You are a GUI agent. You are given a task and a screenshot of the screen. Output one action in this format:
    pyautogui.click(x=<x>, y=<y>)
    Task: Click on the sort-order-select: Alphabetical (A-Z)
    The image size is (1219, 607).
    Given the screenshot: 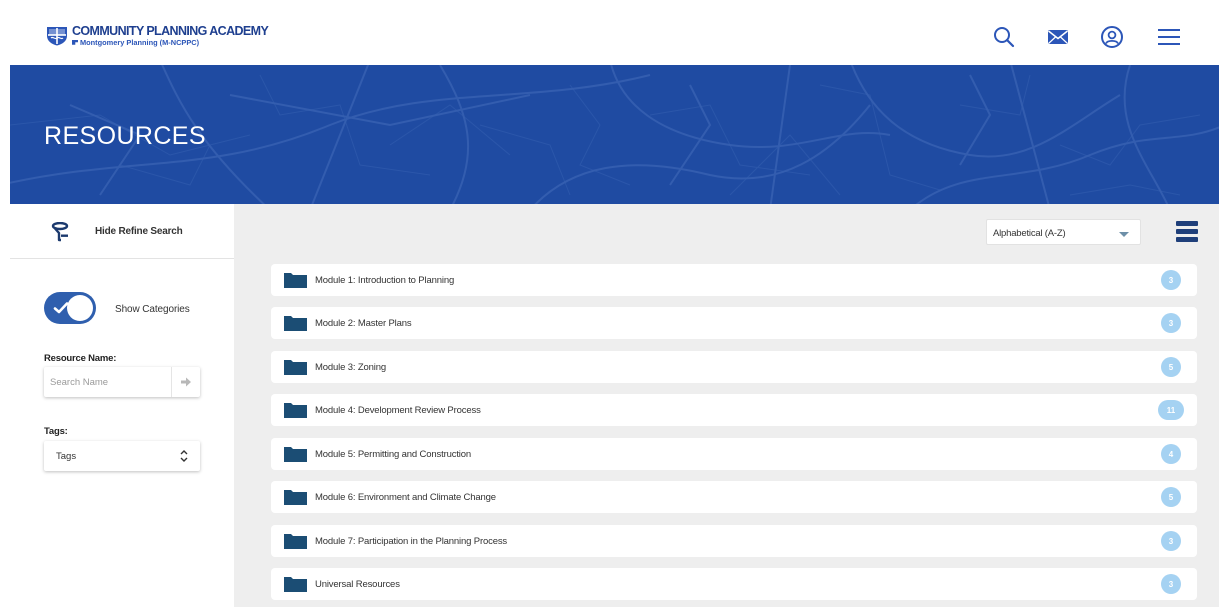 What is the action you would take?
    pyautogui.click(x=1063, y=232)
    